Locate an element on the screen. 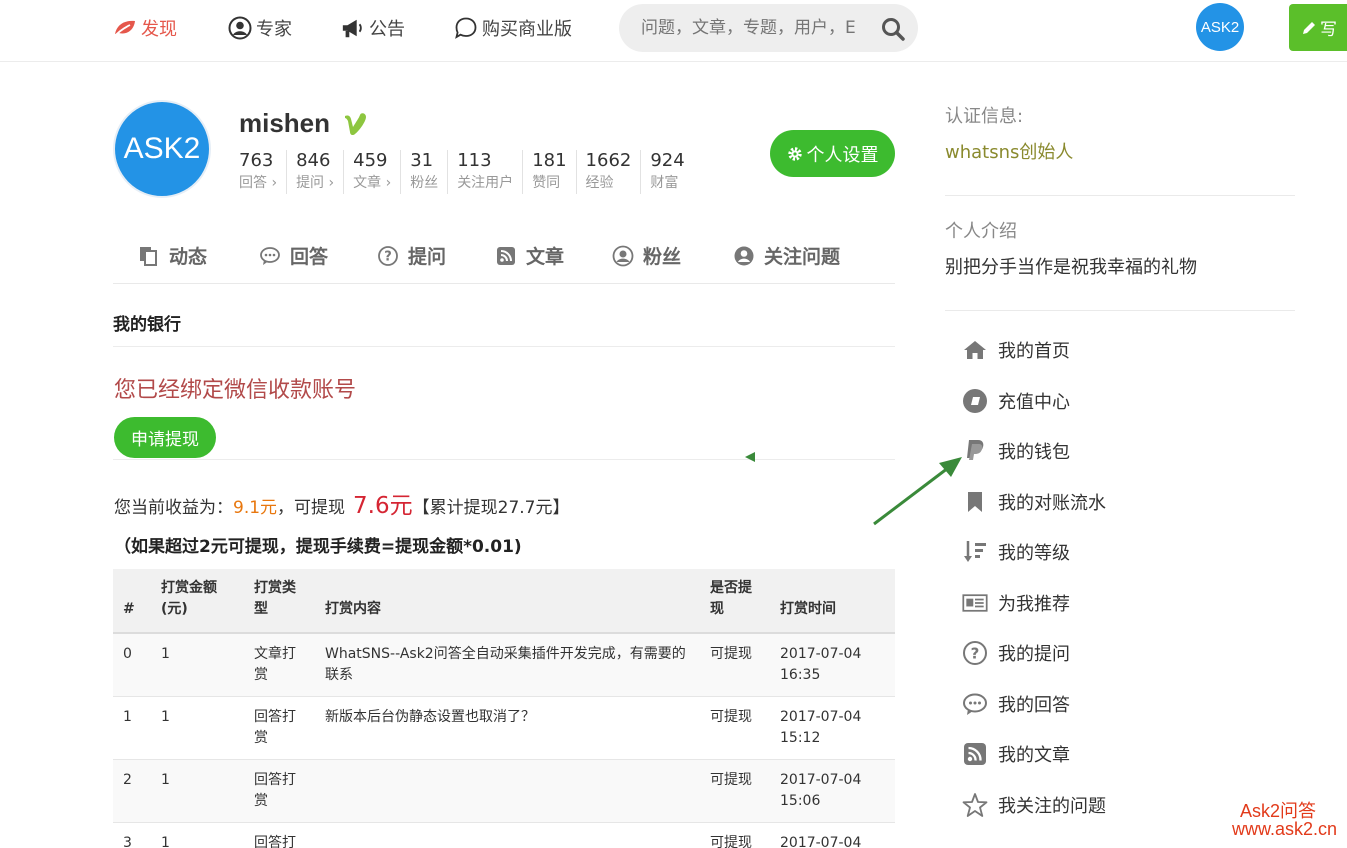 This screenshot has width=1347, height=848. nav-announcements: 公告 is located at coordinates (373, 28).